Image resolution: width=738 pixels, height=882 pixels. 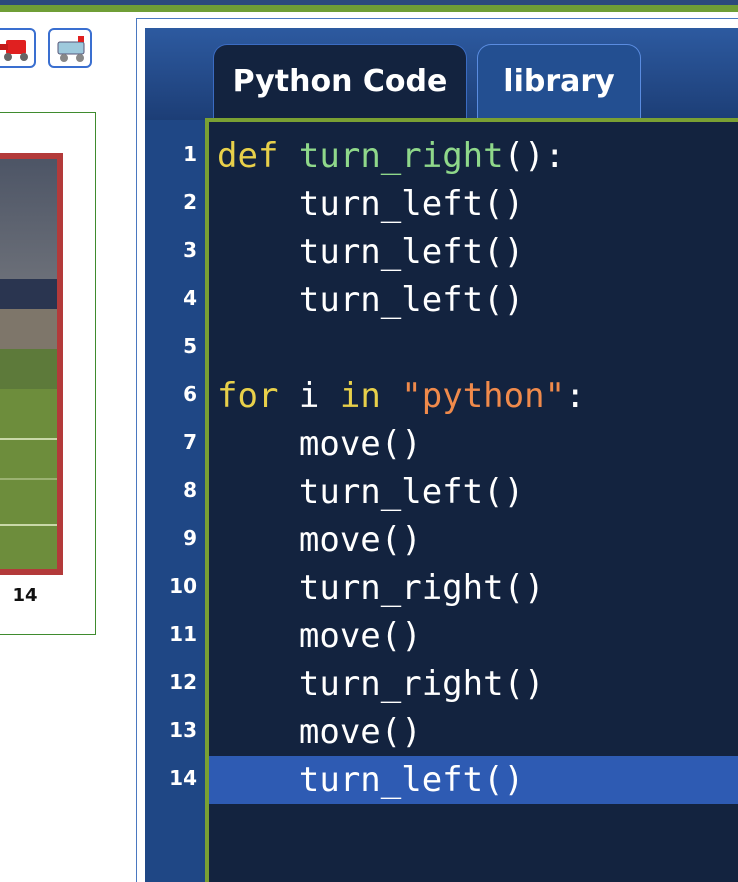 What do you see at coordinates (473, 348) in the screenshot?
I see `code-text` at bounding box center [473, 348].